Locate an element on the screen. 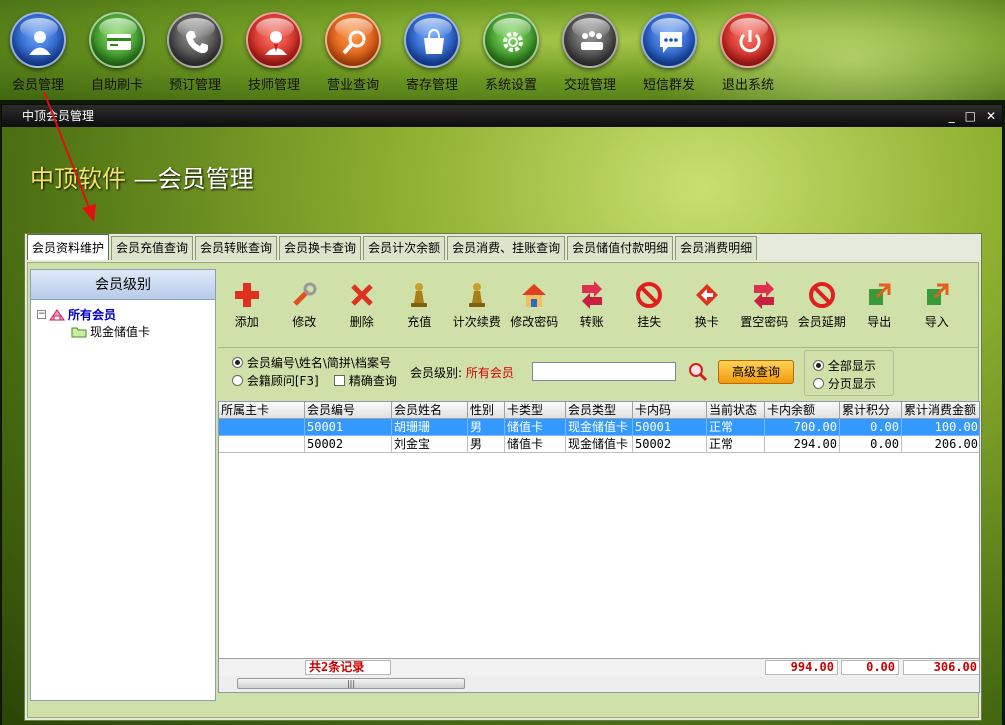 Image resolution: width=1005 pixels, height=725 pixels. cell-member-no: 50002 is located at coordinates (348, 444).